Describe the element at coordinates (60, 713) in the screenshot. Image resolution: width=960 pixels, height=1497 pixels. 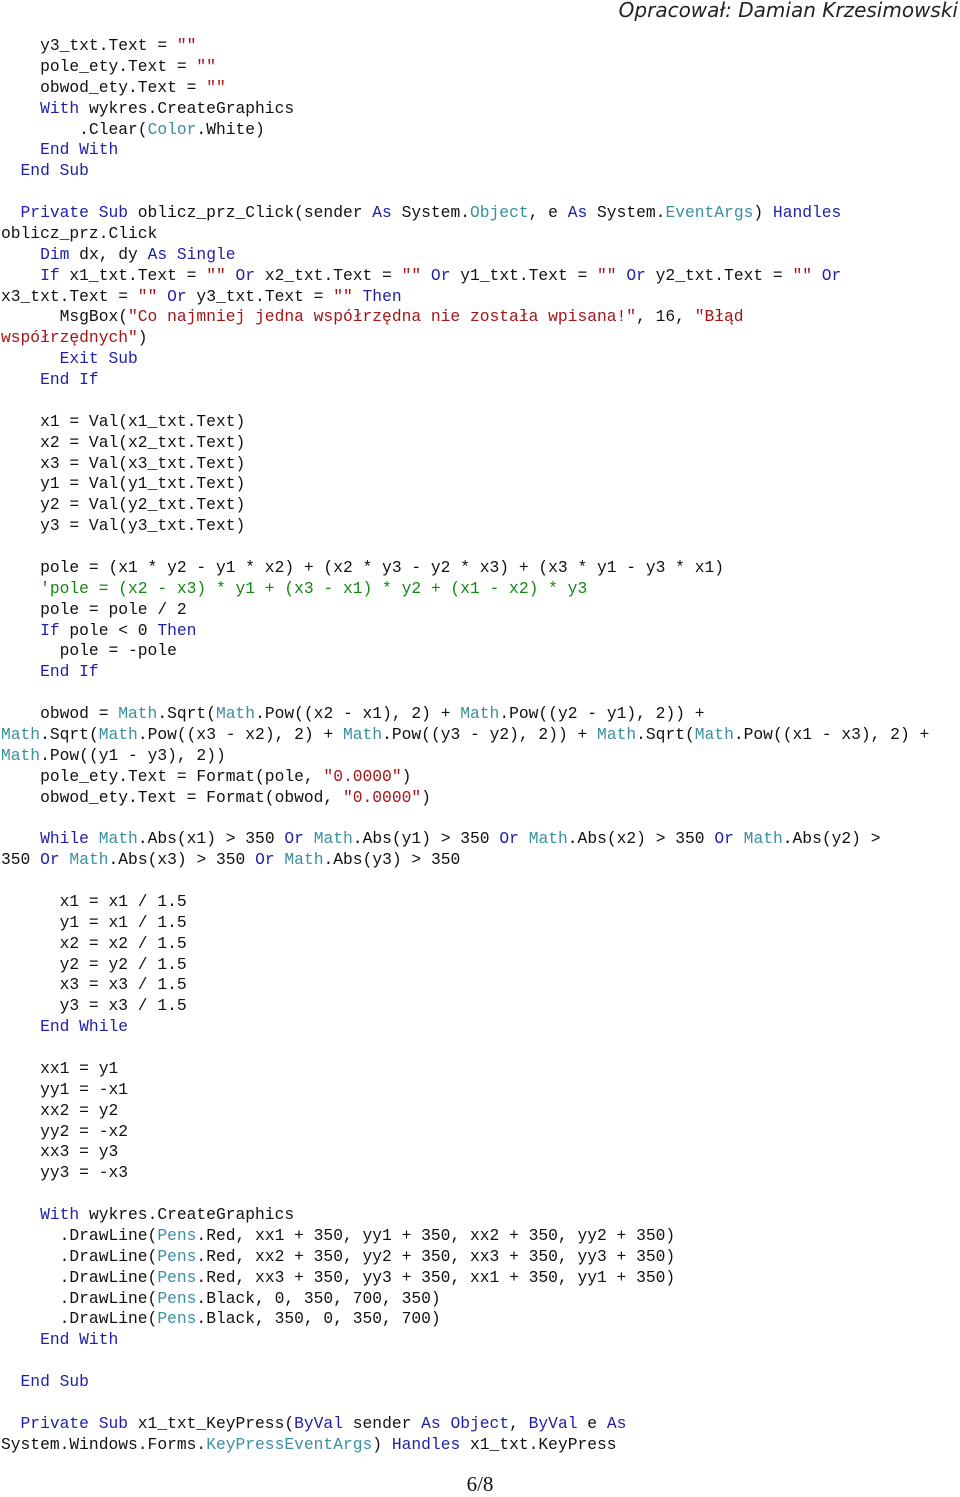
I see `code-text: obwod =` at that location.